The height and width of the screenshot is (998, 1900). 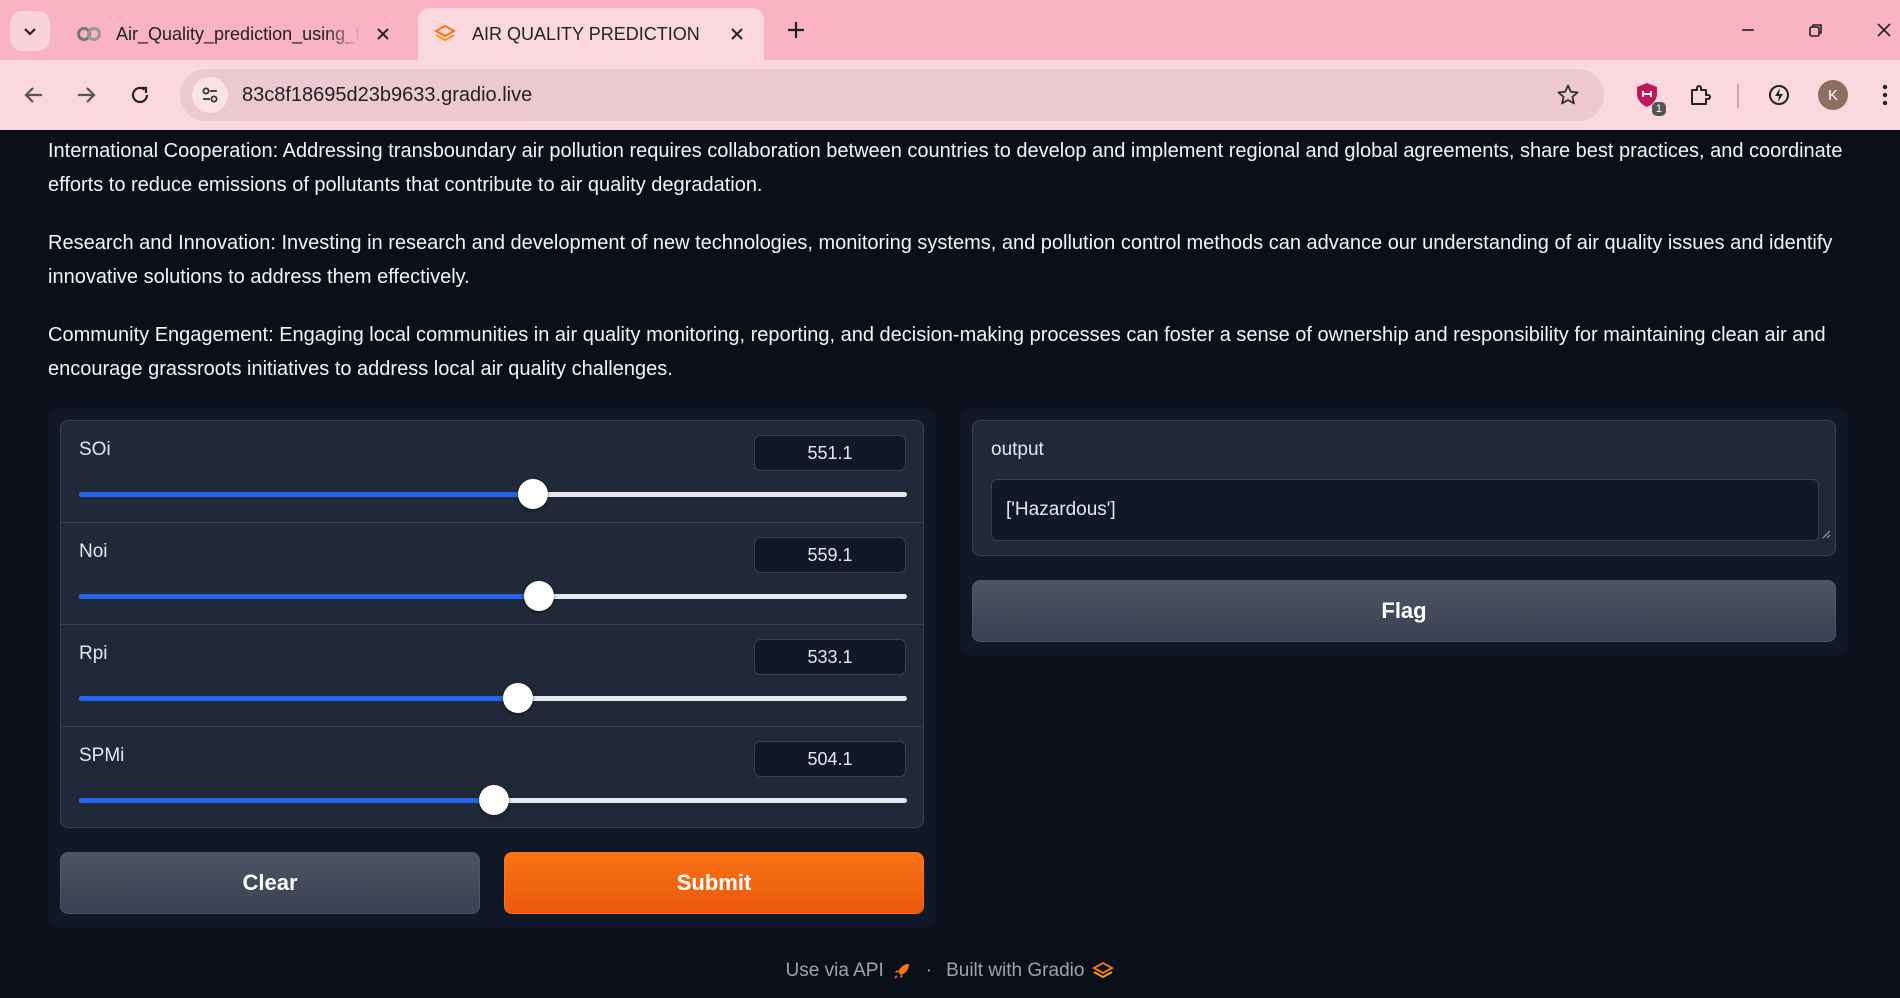 I want to click on tune-icon, so click(x=210, y=95).